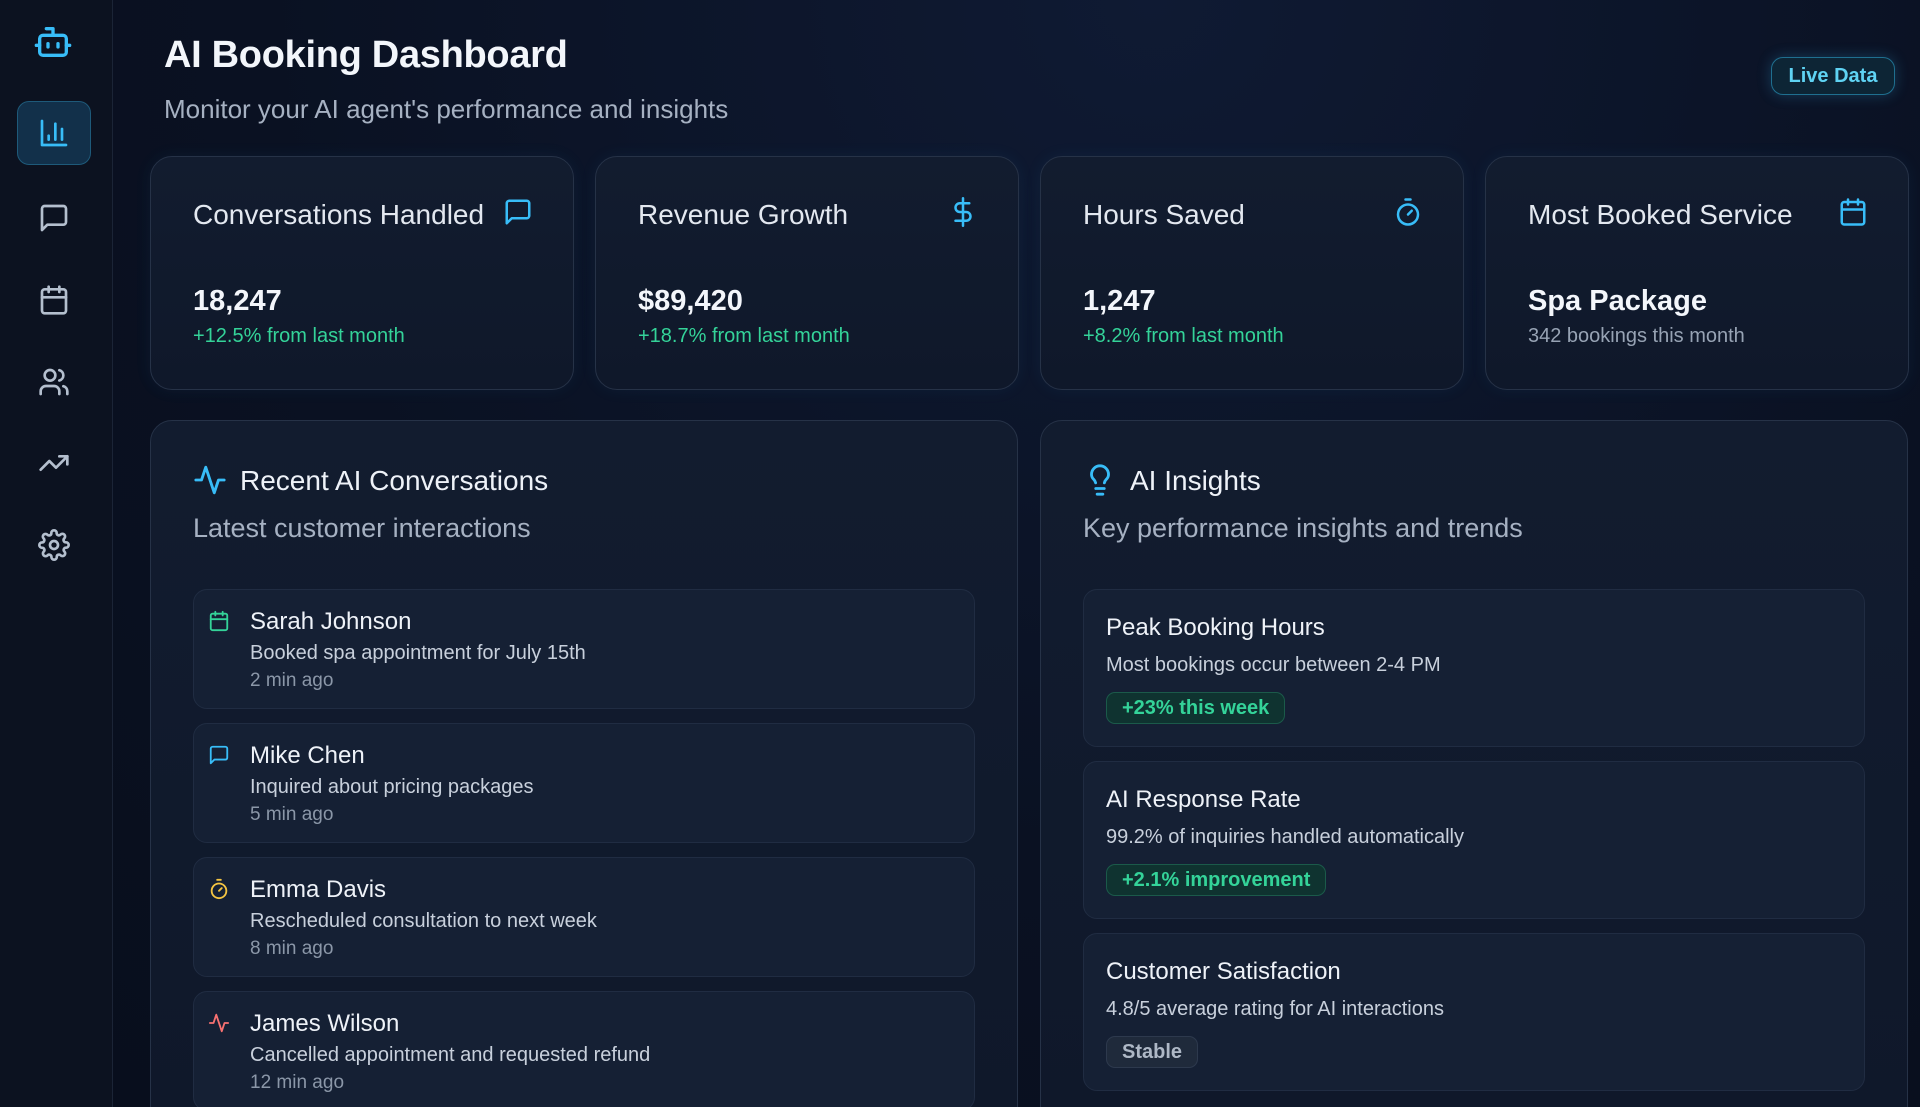 This screenshot has height=1107, width=1920. What do you see at coordinates (1195, 480) in the screenshot?
I see `panel-title: AI Insights` at bounding box center [1195, 480].